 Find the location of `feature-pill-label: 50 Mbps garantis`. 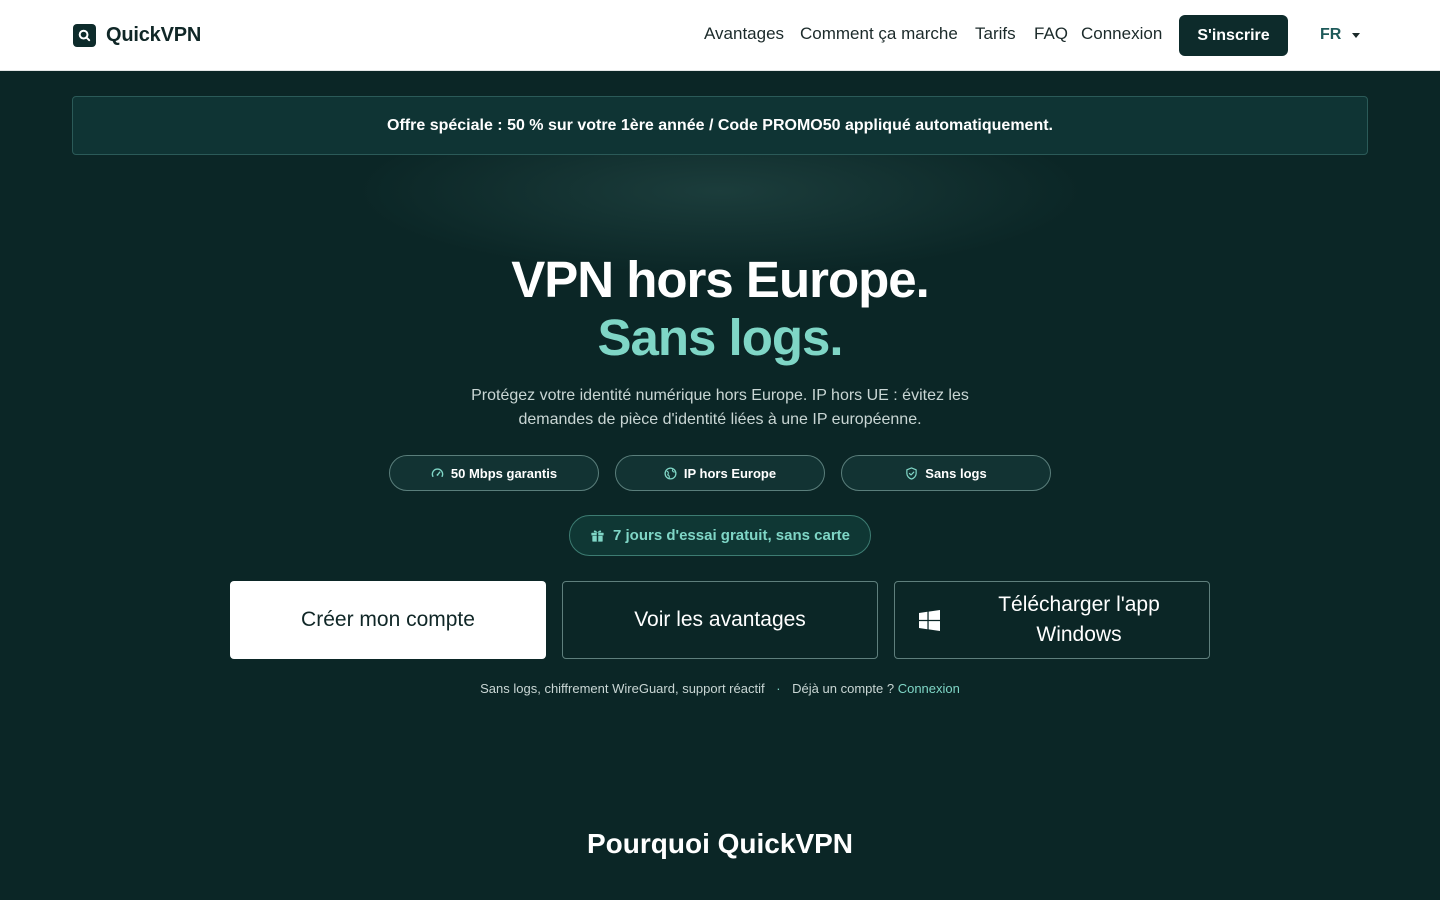

feature-pill-label: 50 Mbps garantis is located at coordinates (504, 473).